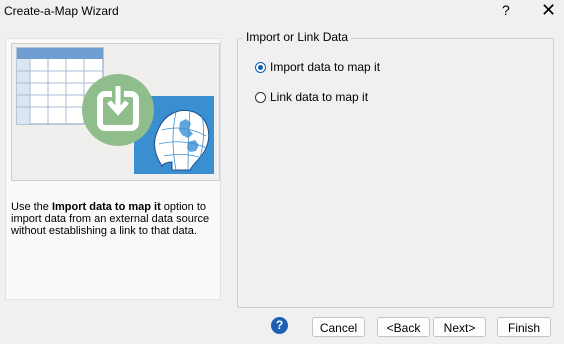 Image resolution: width=564 pixels, height=344 pixels. I want to click on title-bar: Create-a-Map Wizard ? ✕, so click(282, 12).